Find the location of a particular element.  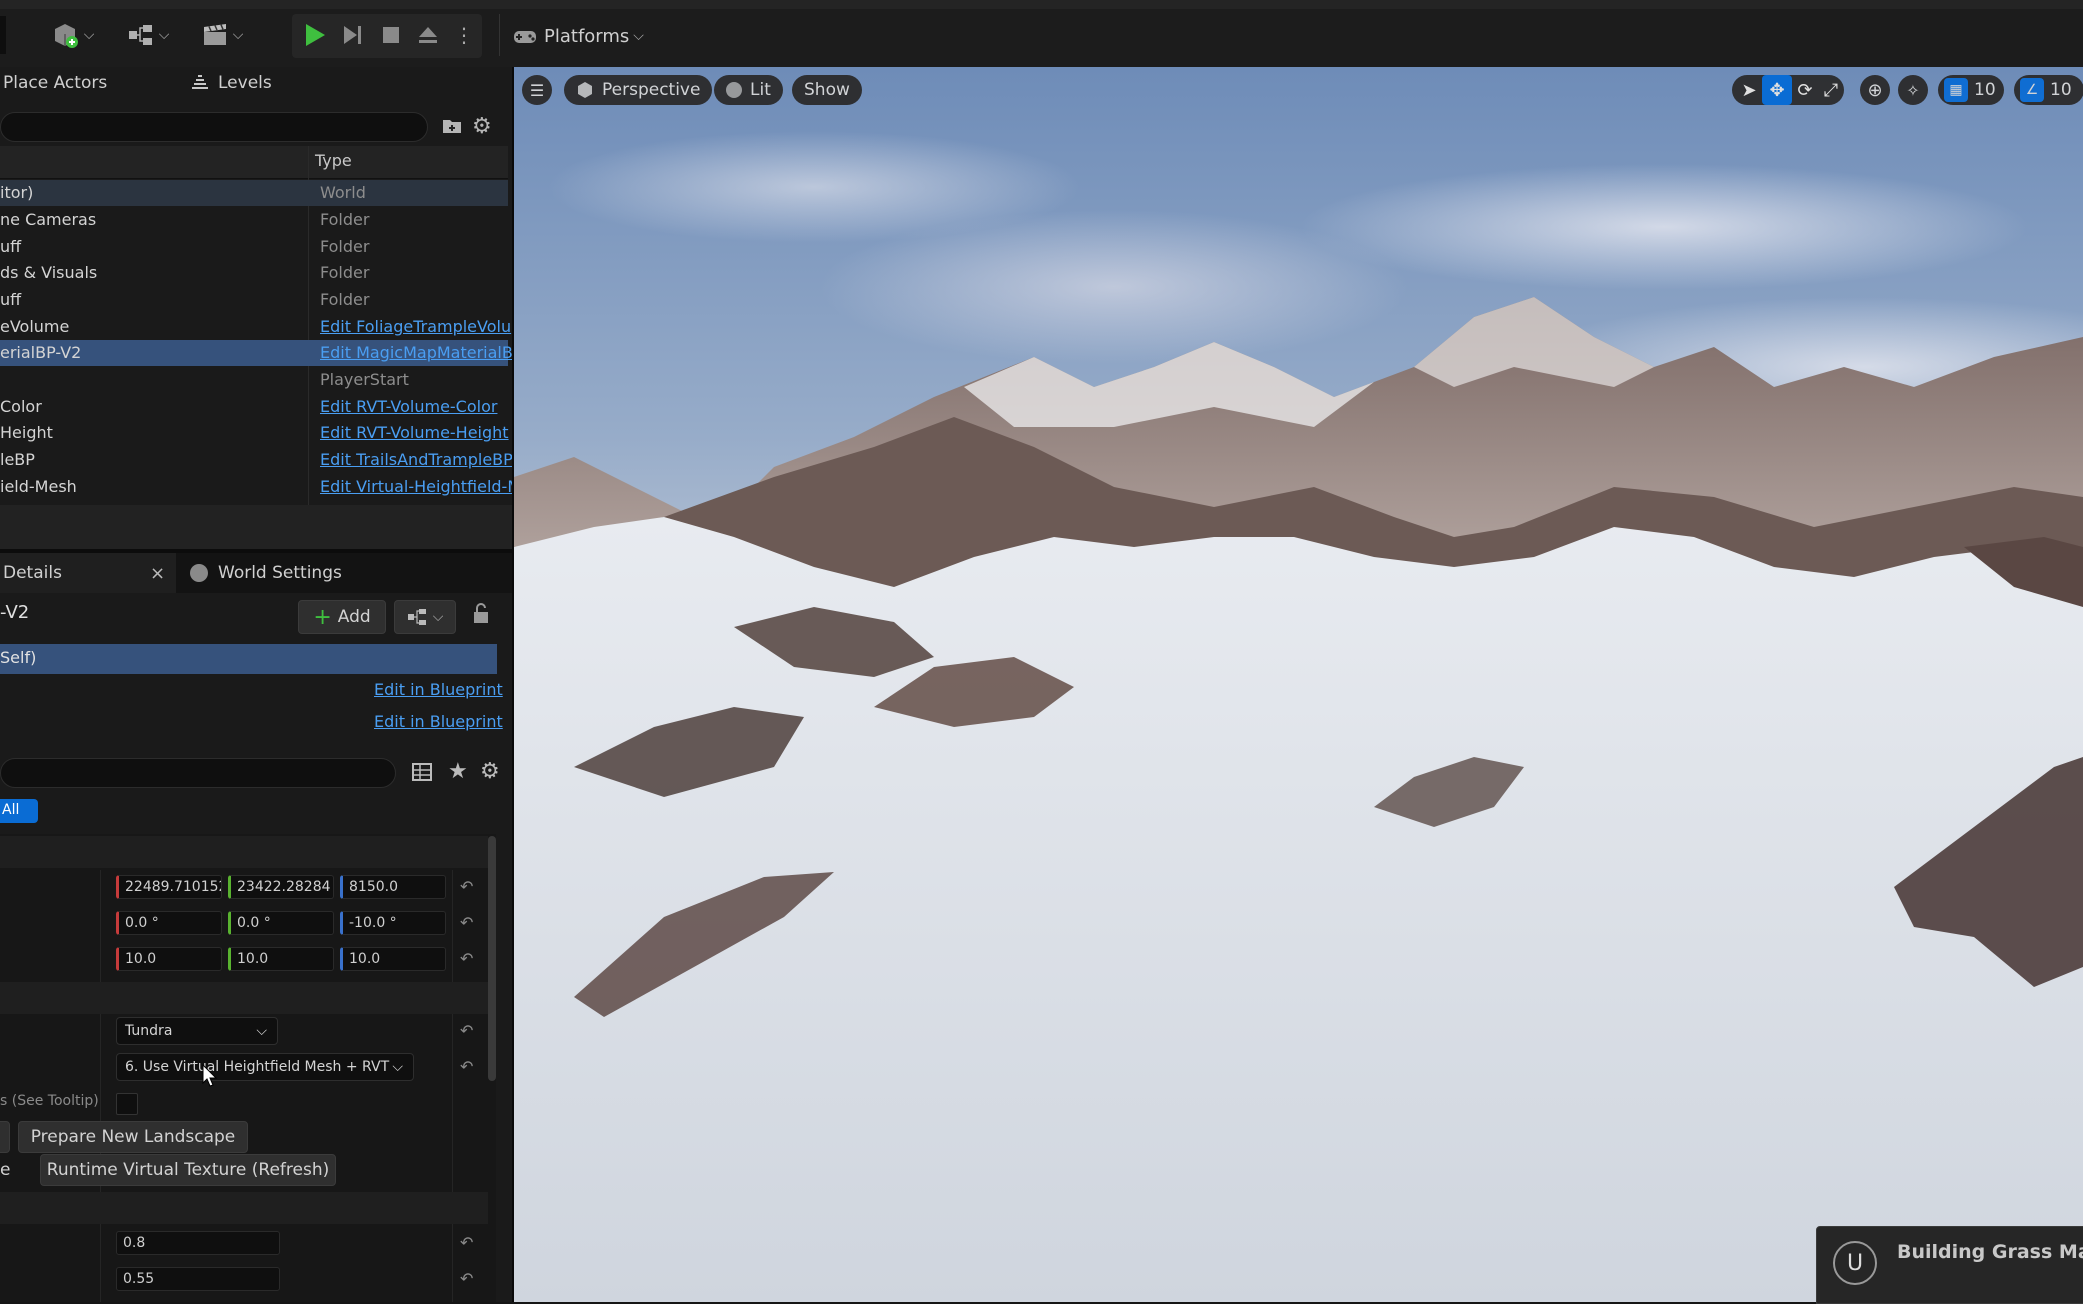

scale-z-field: 10.0 is located at coordinates (393, 959).